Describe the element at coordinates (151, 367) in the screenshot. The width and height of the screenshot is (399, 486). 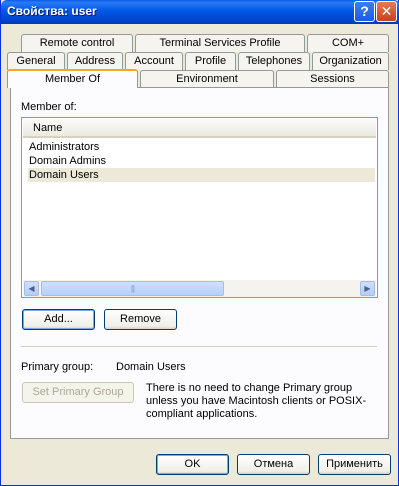
I see `primary-group-value: Domain Users` at that location.